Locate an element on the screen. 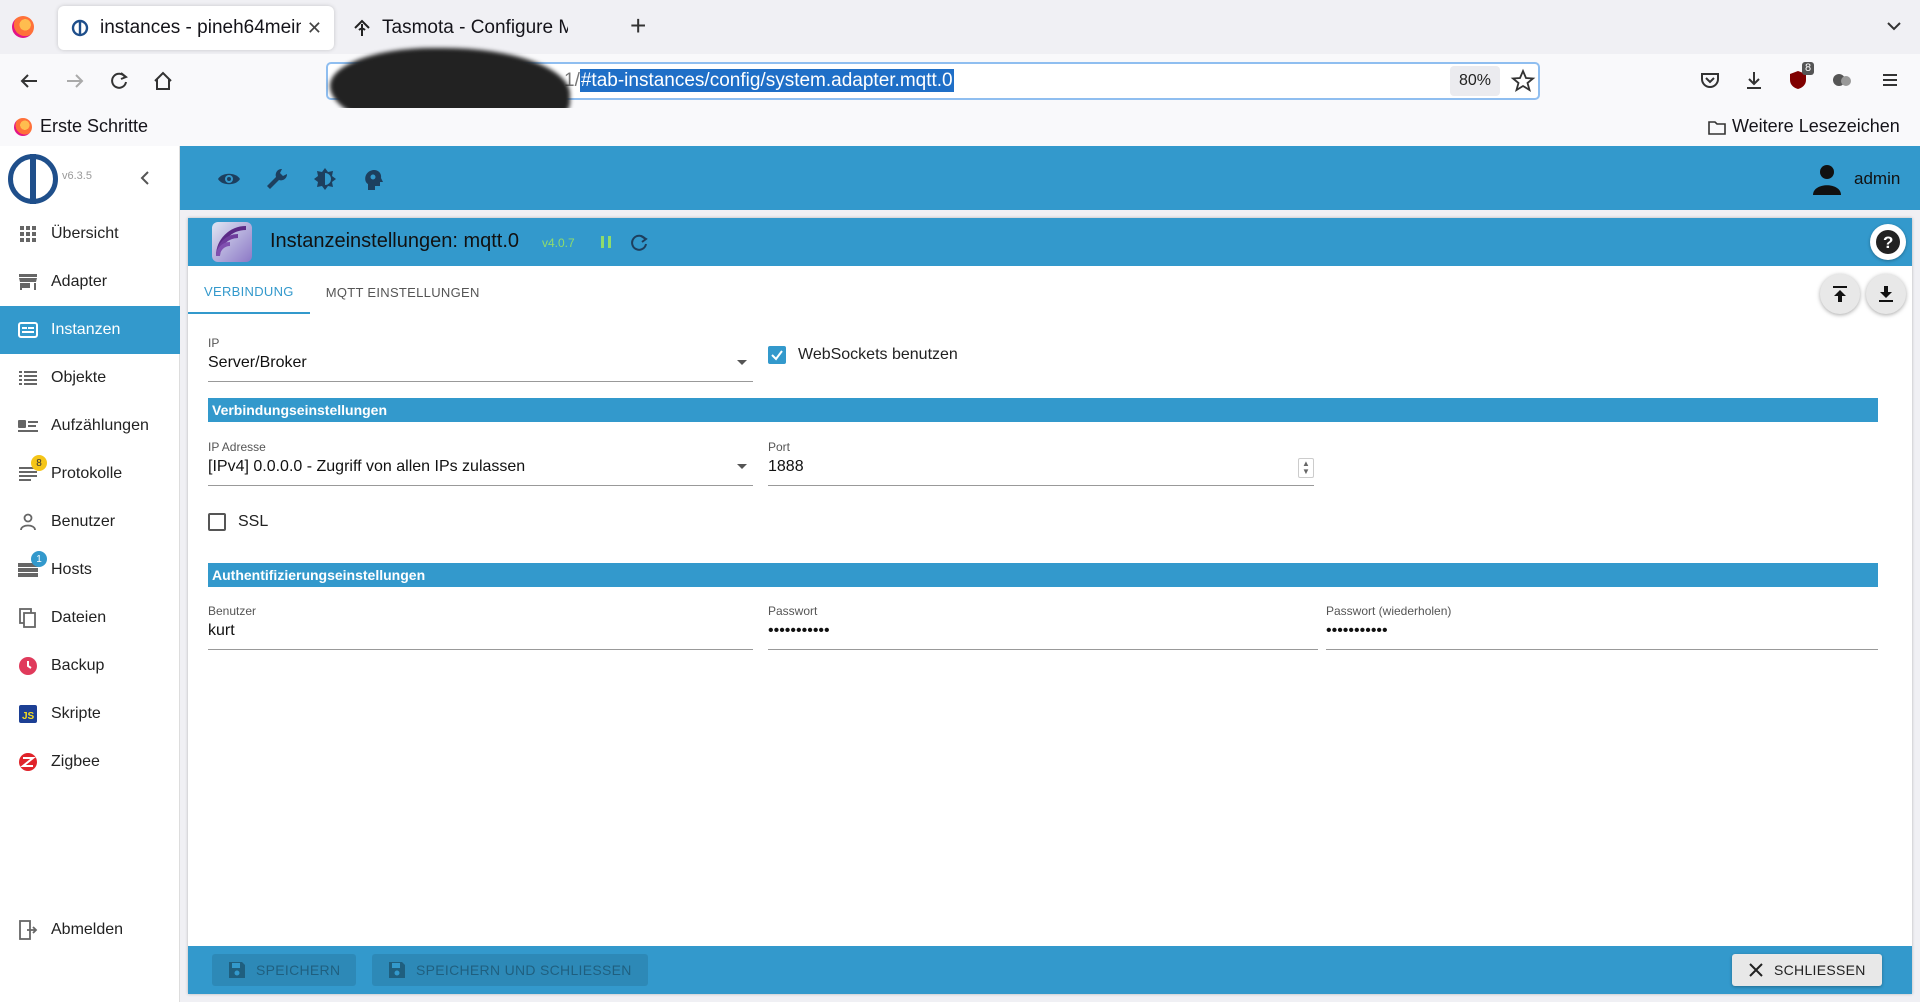 The height and width of the screenshot is (1002, 1920). checkbox-label: SSL is located at coordinates (253, 521).